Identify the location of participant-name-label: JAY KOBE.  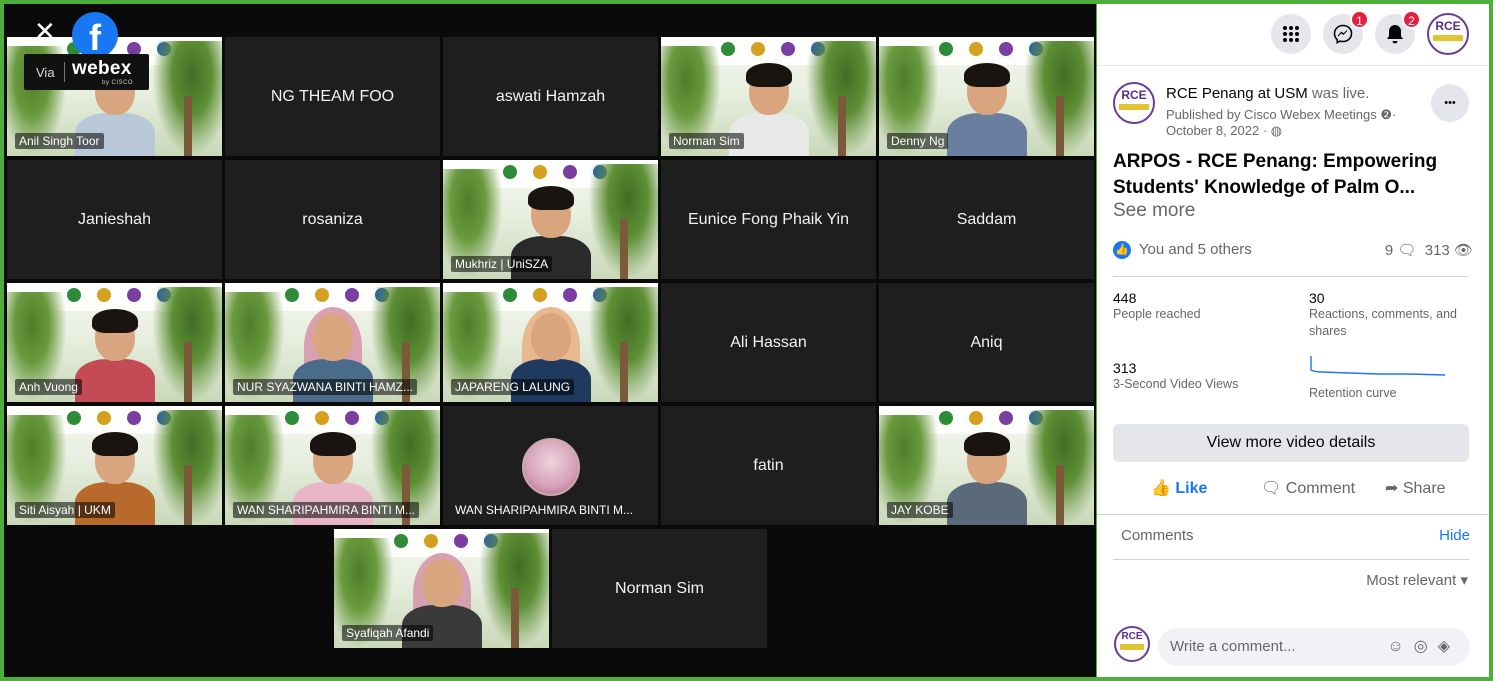
(920, 510).